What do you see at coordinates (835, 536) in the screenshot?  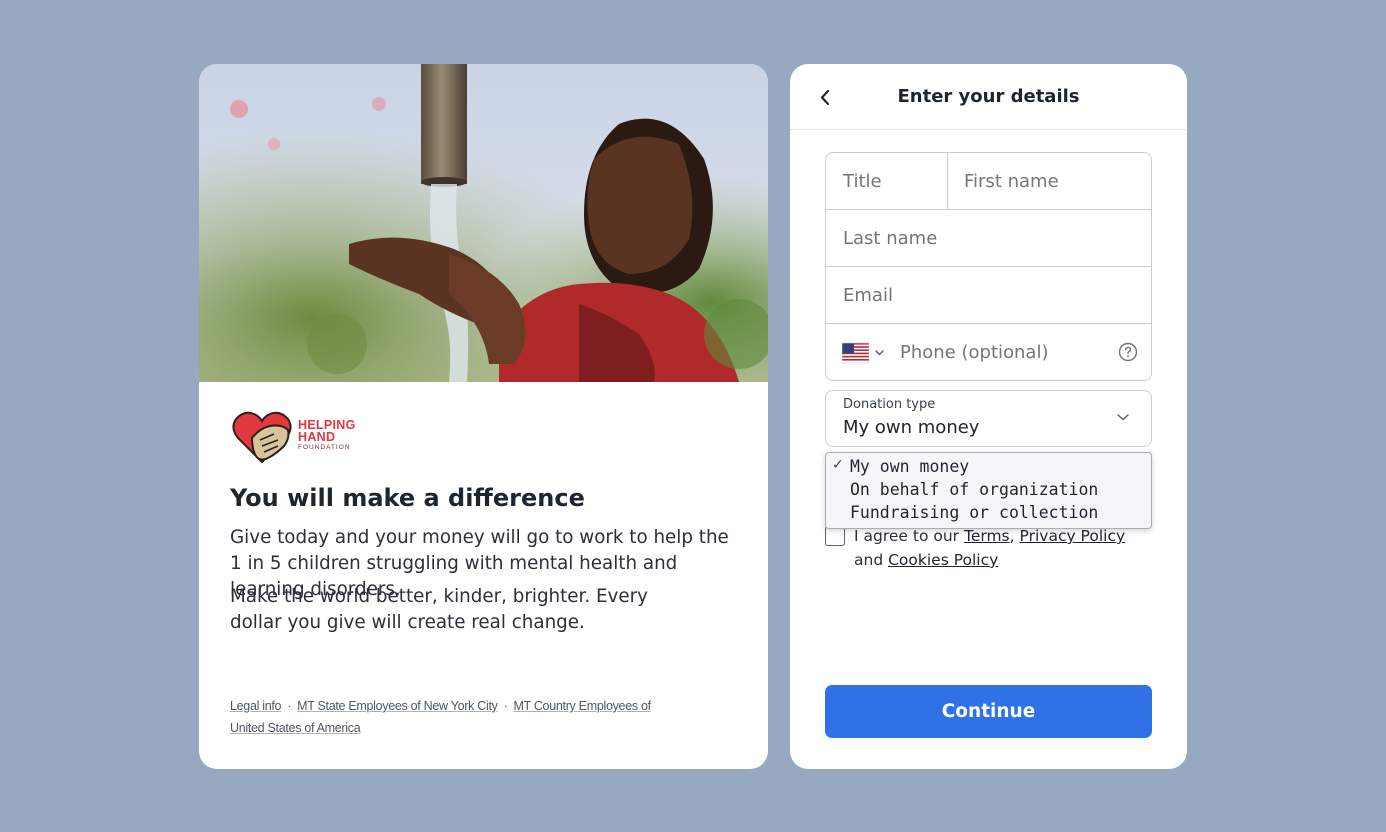 I see `agree-checkbox` at bounding box center [835, 536].